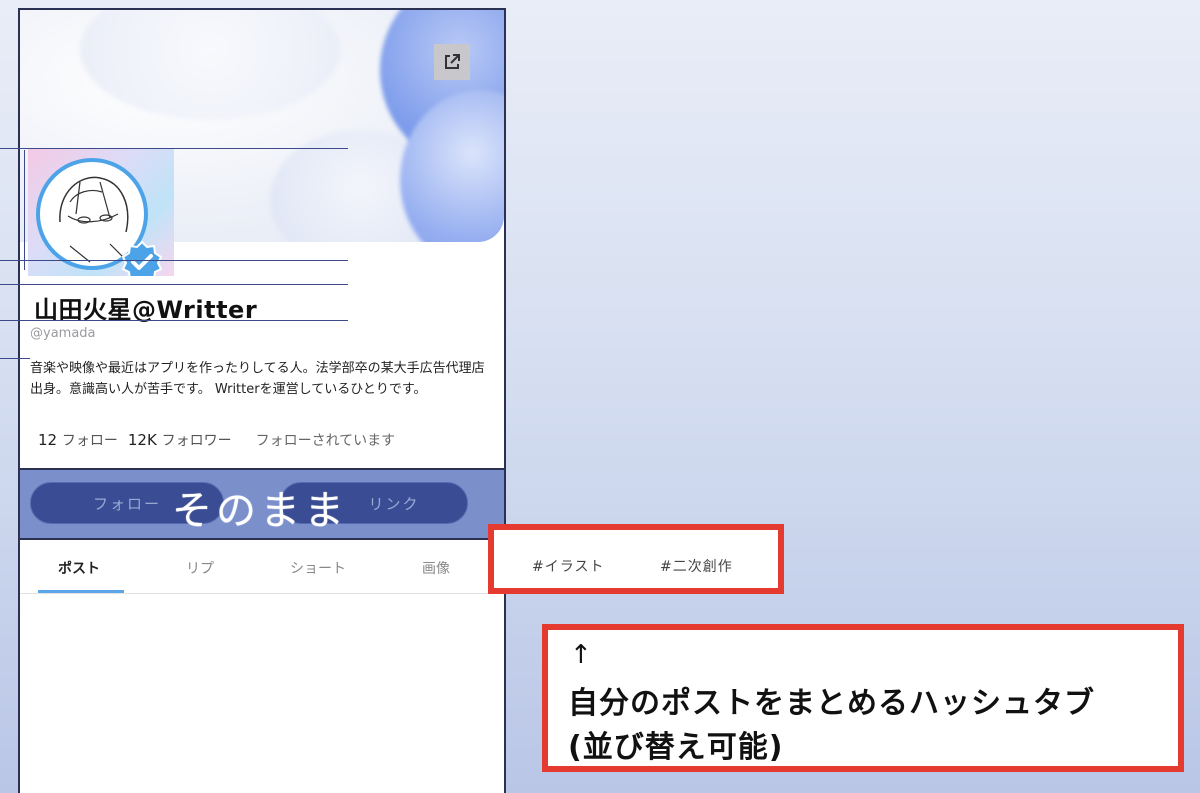 The image size is (1200, 793). Describe the element at coordinates (260, 511) in the screenshot. I see `annotation-overlay-text: そのまま` at that location.